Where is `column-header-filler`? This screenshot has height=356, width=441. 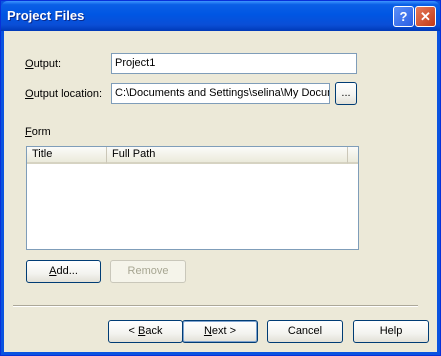 column-header-filler is located at coordinates (353, 155).